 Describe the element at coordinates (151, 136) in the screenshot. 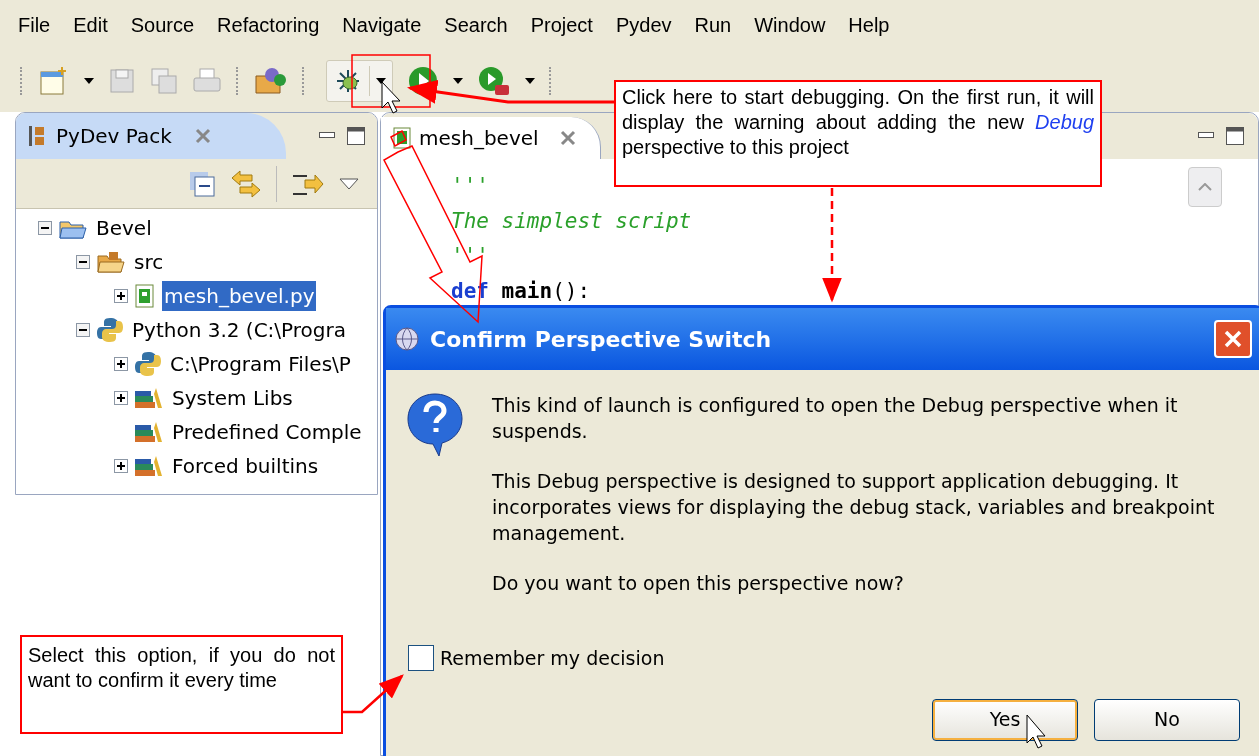

I see `view-tab: PyDev Pack` at that location.